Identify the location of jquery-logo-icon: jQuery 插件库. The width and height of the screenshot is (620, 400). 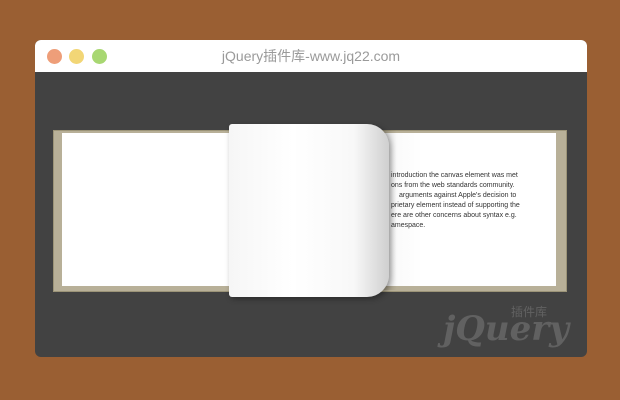
(504, 326).